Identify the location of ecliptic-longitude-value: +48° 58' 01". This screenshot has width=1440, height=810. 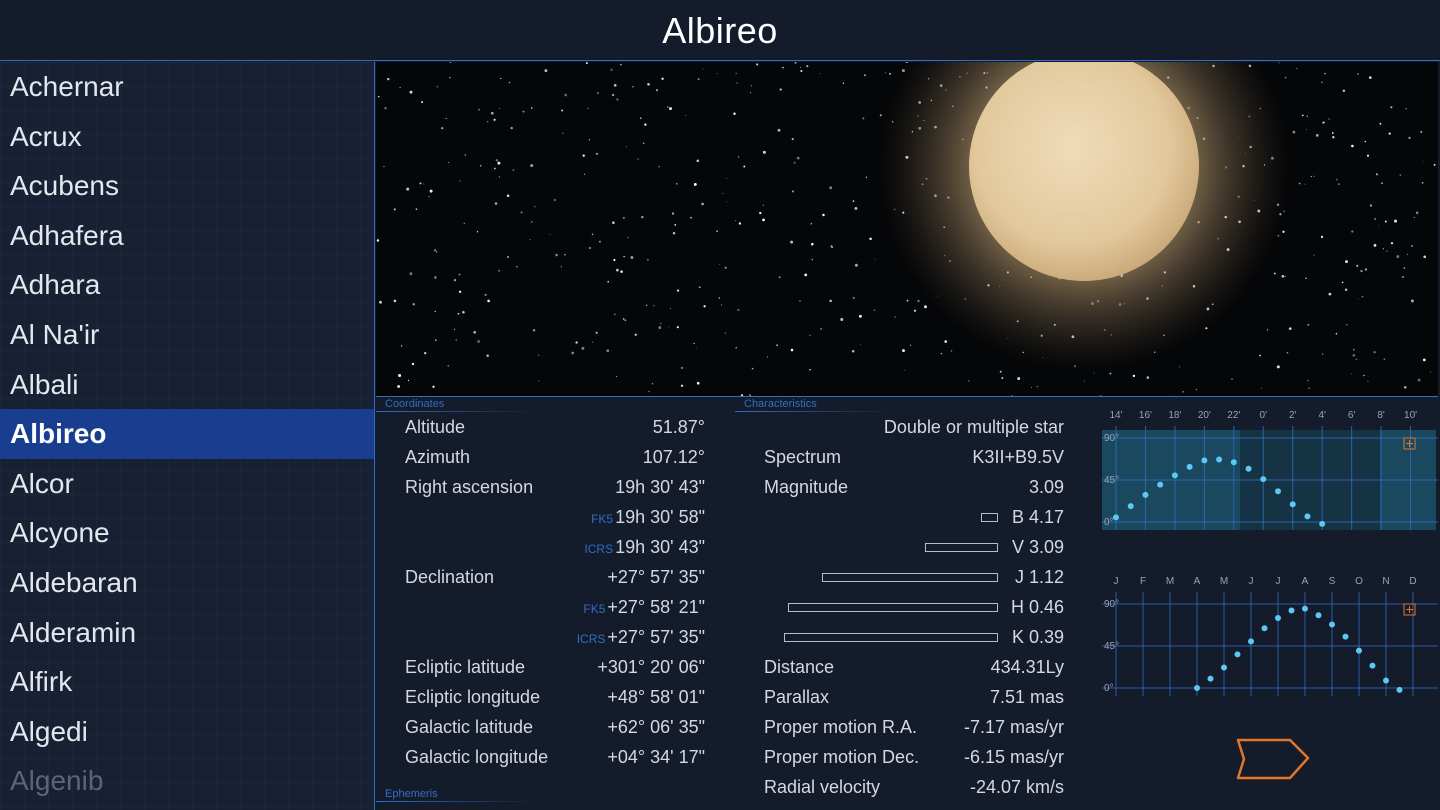
(656, 697).